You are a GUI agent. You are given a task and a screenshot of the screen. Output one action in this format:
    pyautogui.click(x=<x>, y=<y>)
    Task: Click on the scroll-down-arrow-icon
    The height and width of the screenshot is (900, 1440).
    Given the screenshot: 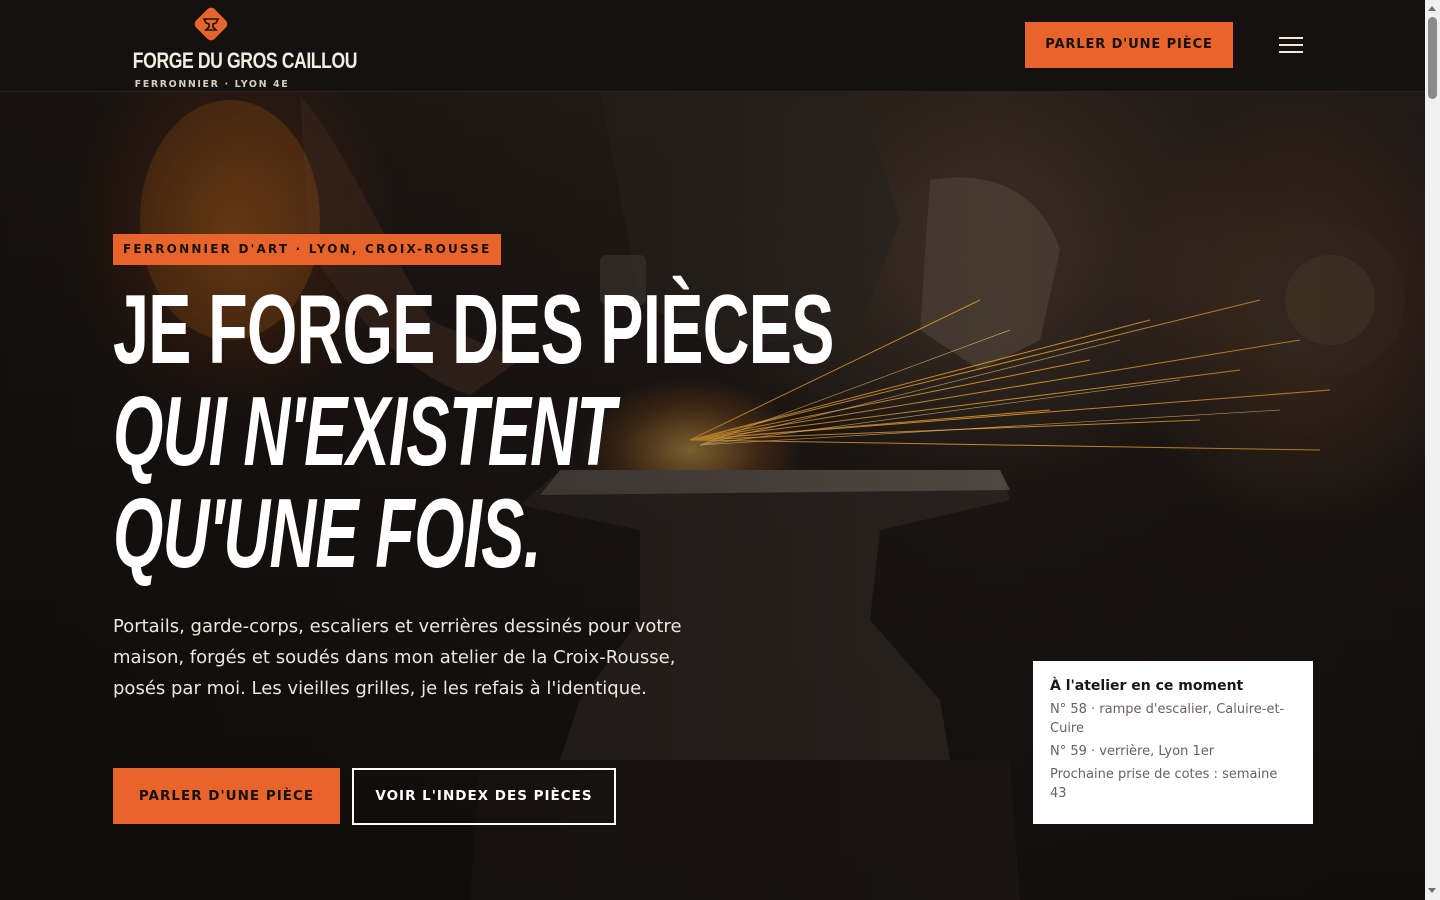 What is the action you would take?
    pyautogui.click(x=1432, y=890)
    